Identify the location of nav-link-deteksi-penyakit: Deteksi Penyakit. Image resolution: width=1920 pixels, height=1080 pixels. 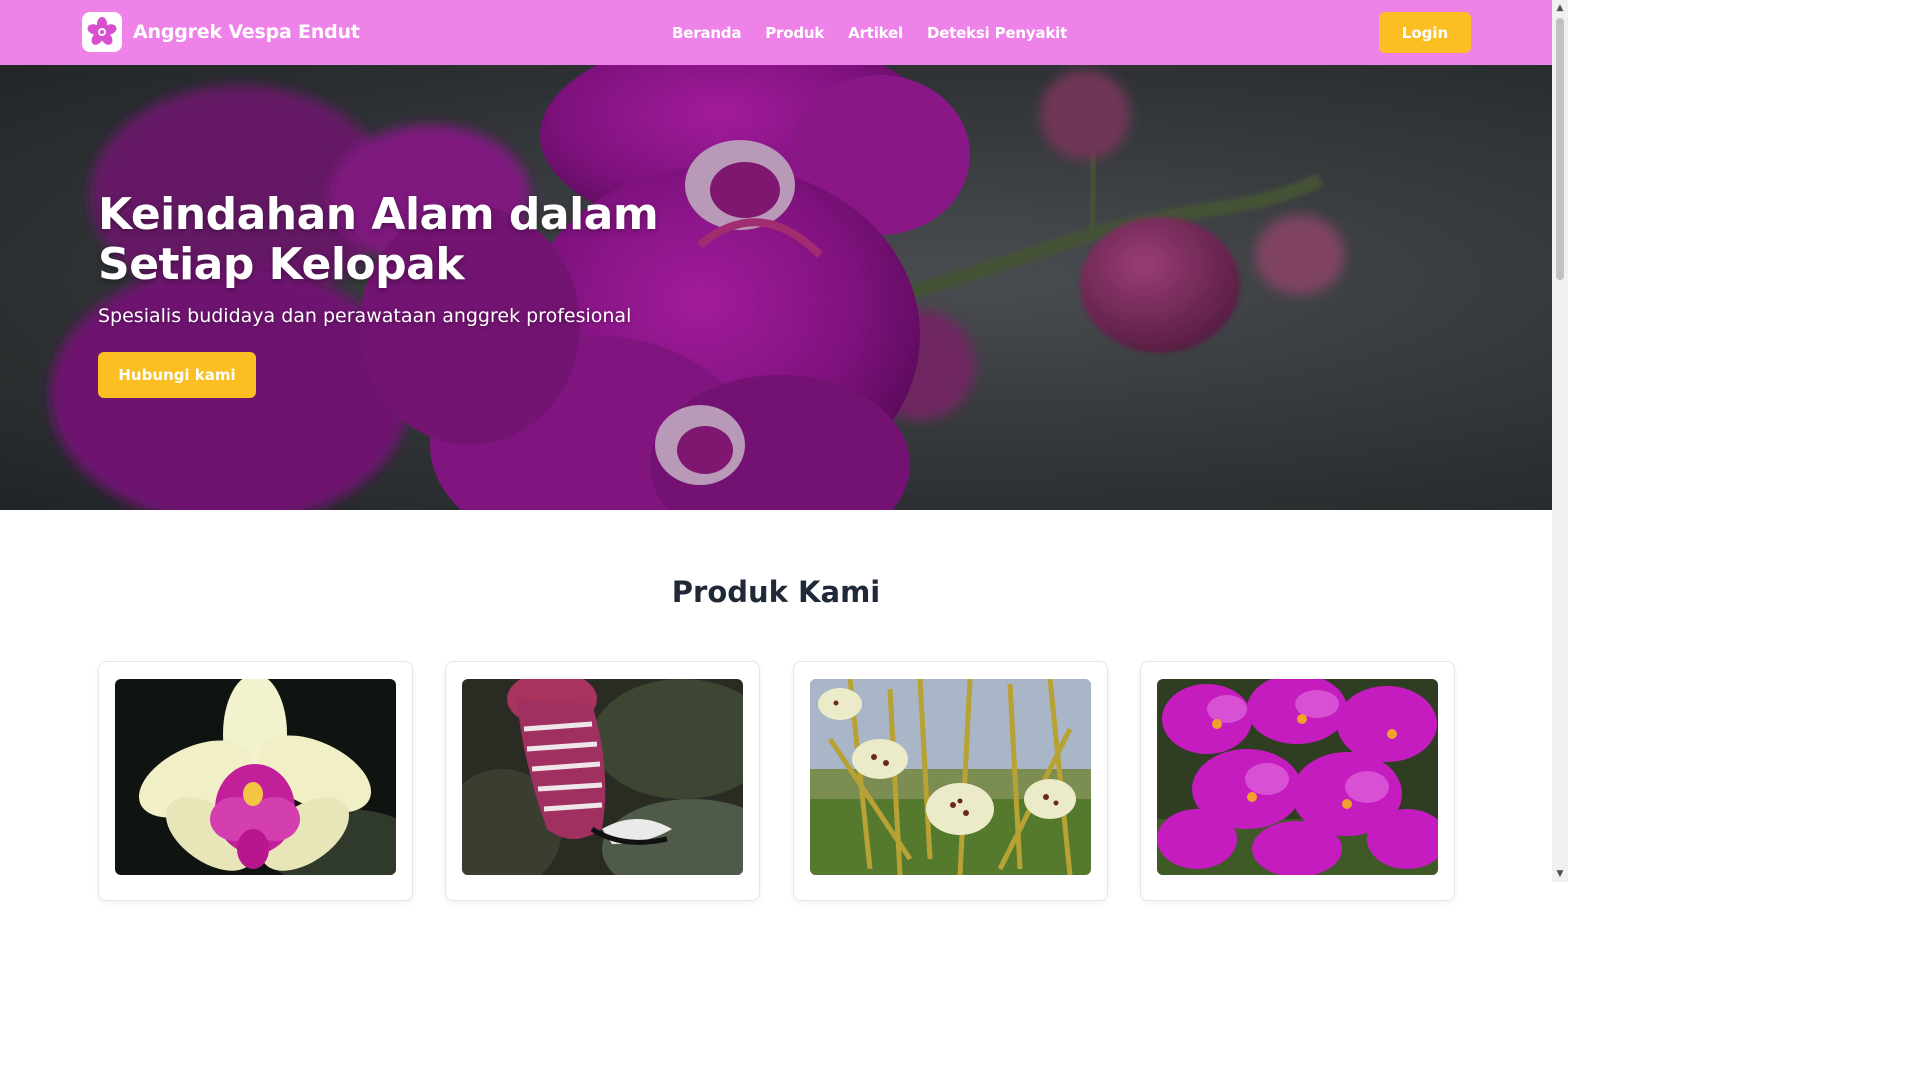
(997, 33).